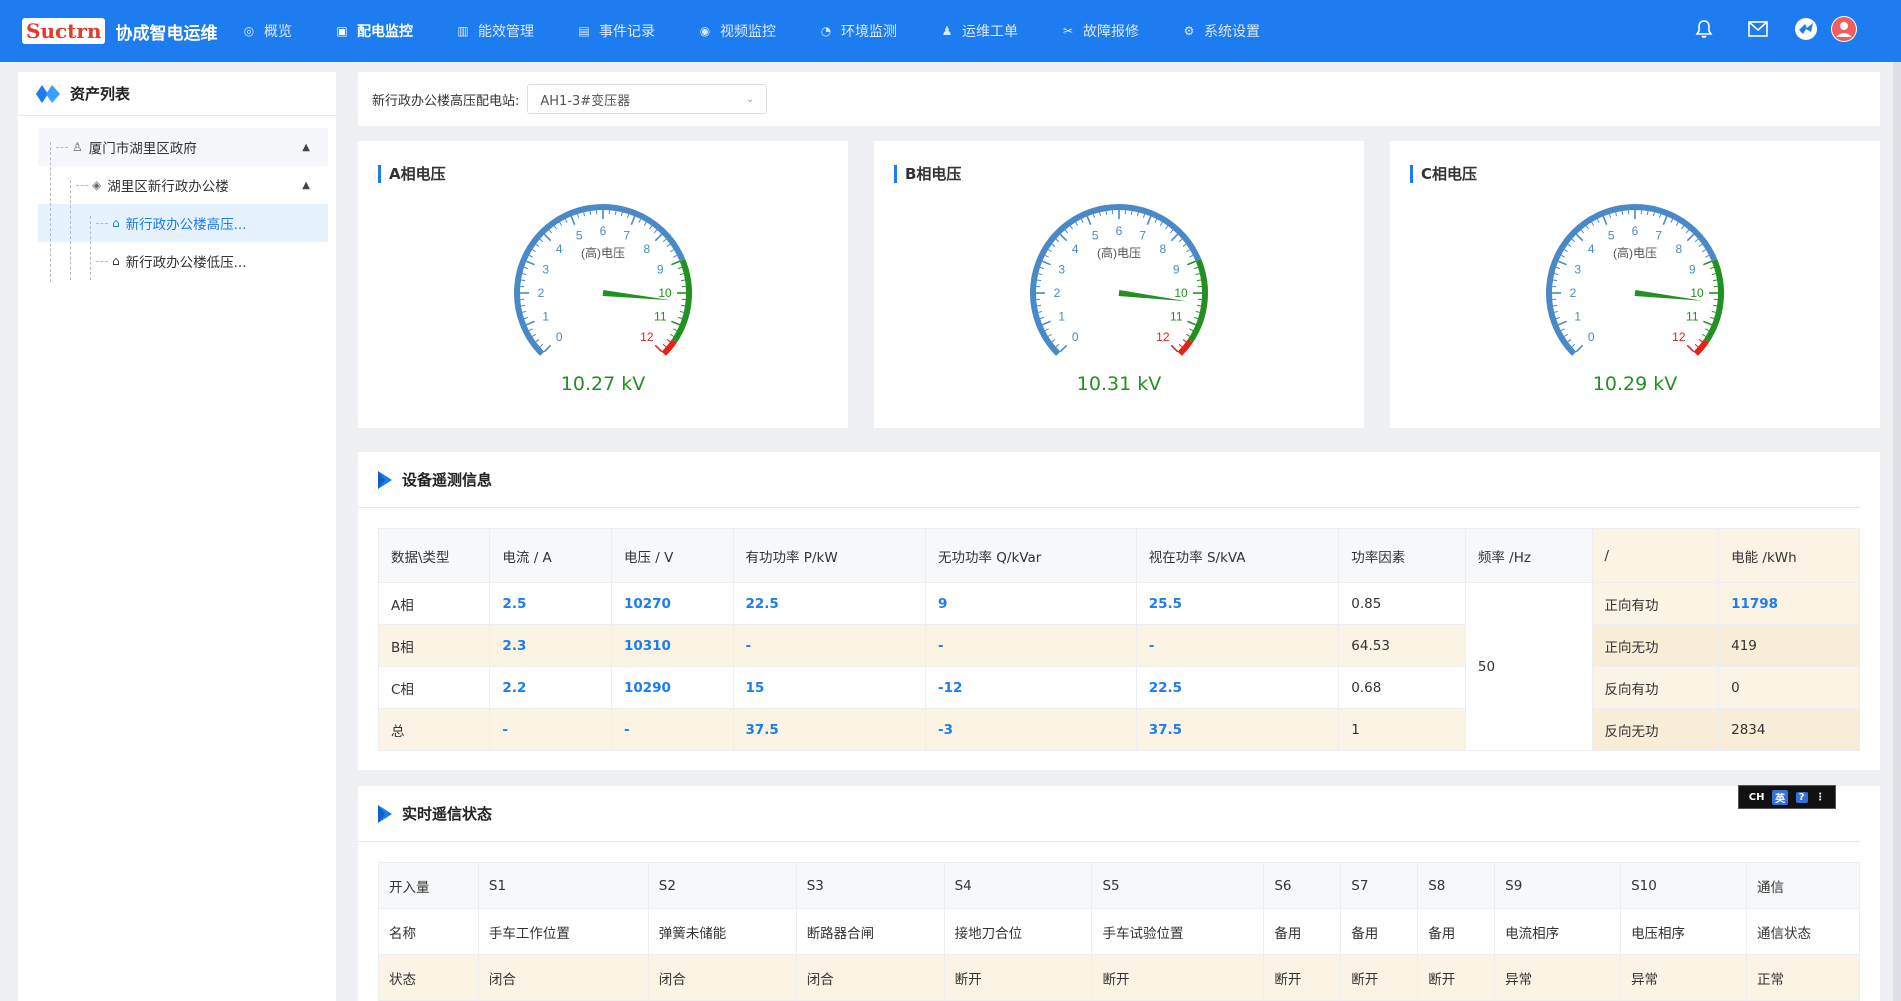 This screenshot has height=1001, width=1901. What do you see at coordinates (1163, 337) in the screenshot?
I see `gauge-tick-label: 12` at bounding box center [1163, 337].